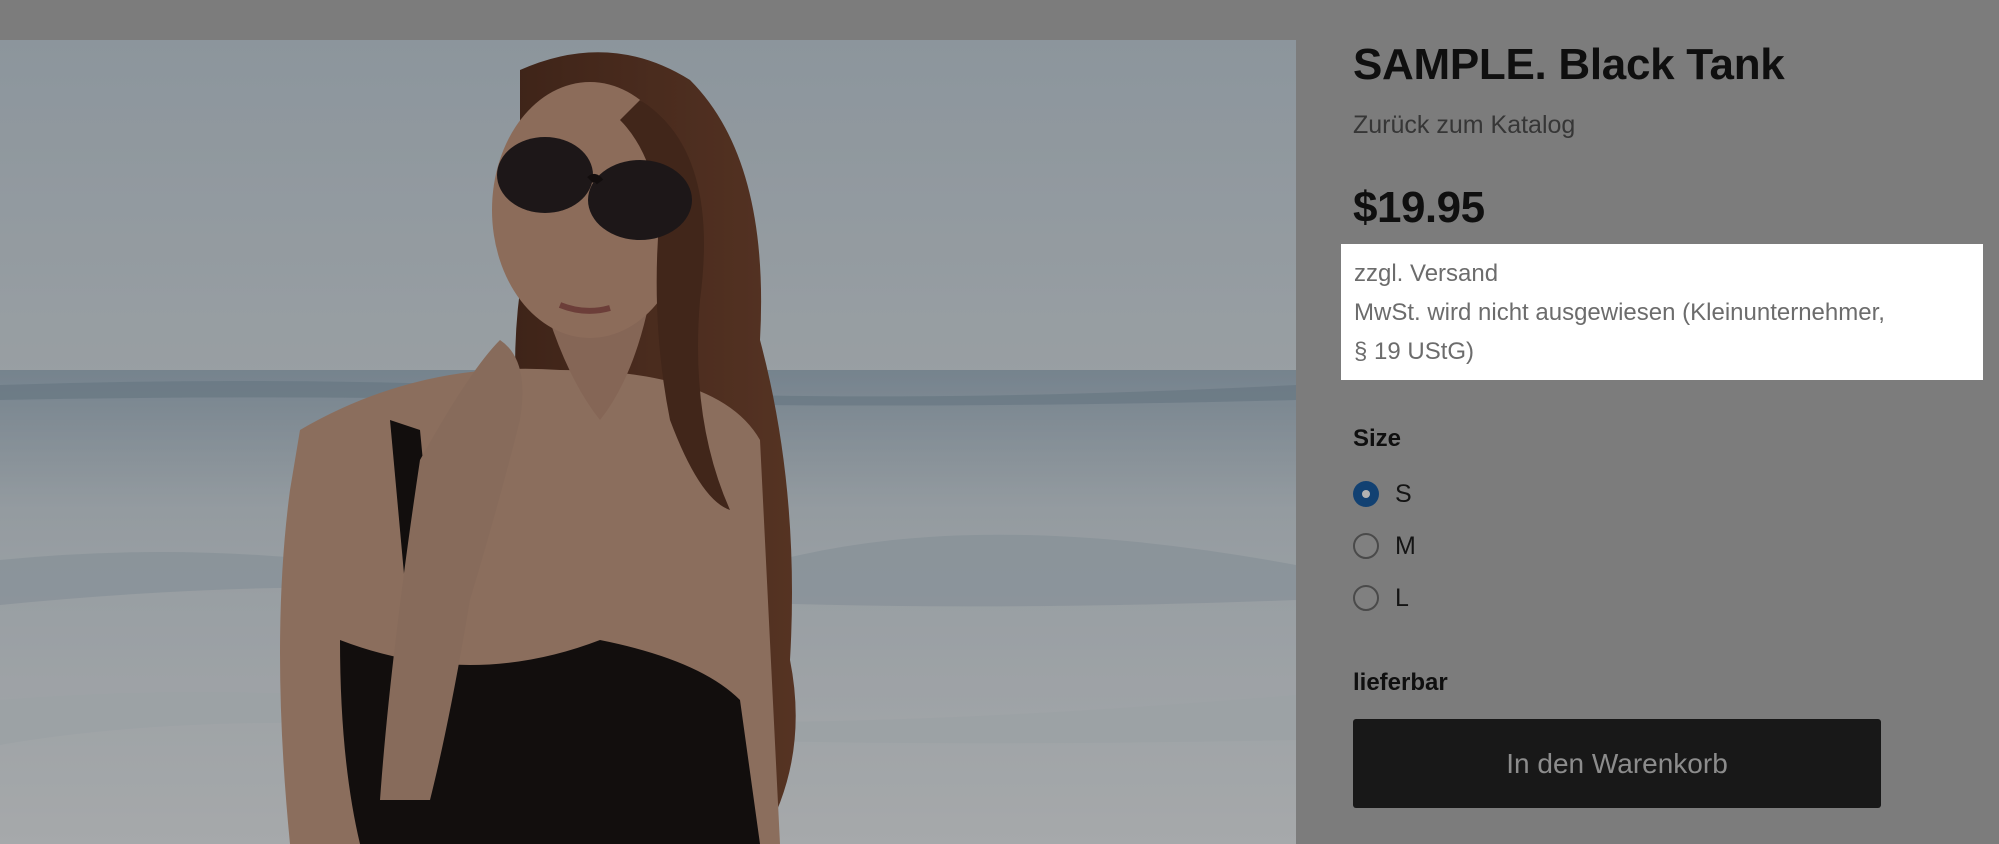  I want to click on back-to-catalog-link: Zurück zum Katalog, so click(1464, 125).